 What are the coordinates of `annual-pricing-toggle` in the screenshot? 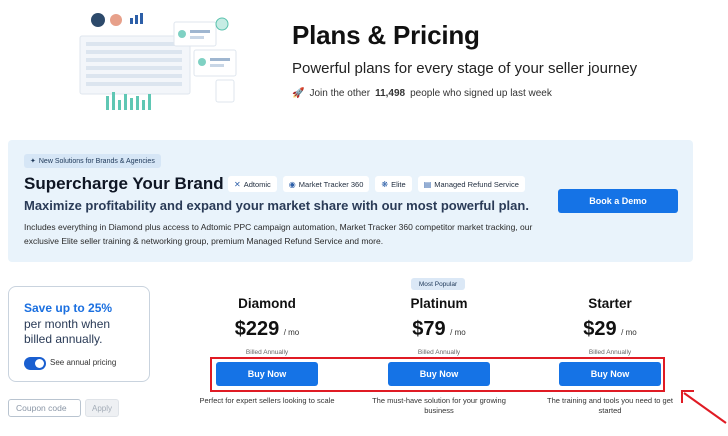 It's located at (35, 363).